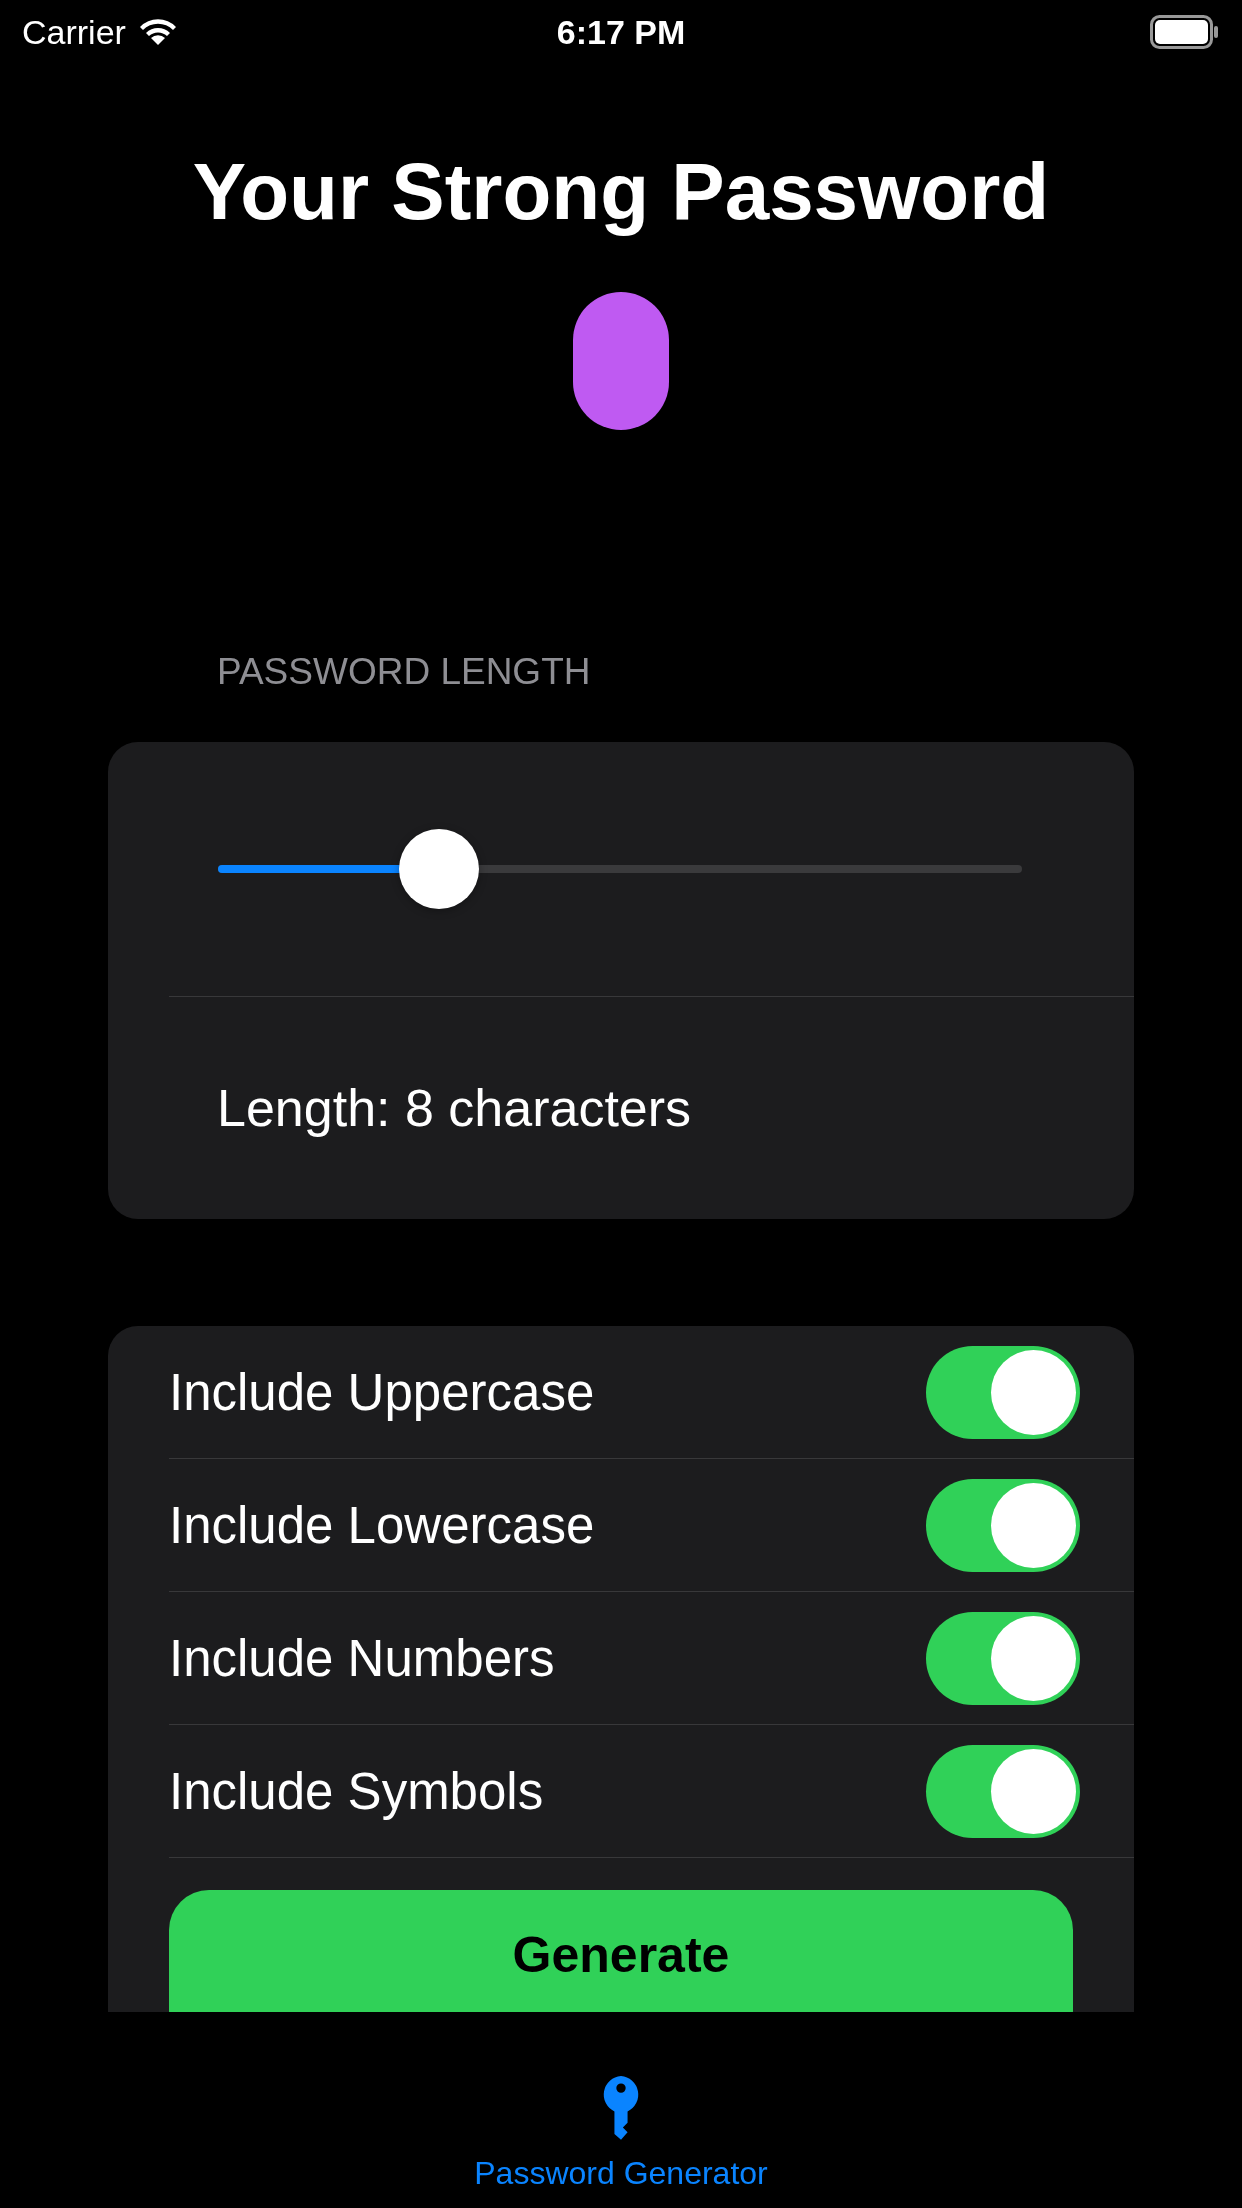  What do you see at coordinates (382, 1392) in the screenshot?
I see `option-label: Include Uppercase` at bounding box center [382, 1392].